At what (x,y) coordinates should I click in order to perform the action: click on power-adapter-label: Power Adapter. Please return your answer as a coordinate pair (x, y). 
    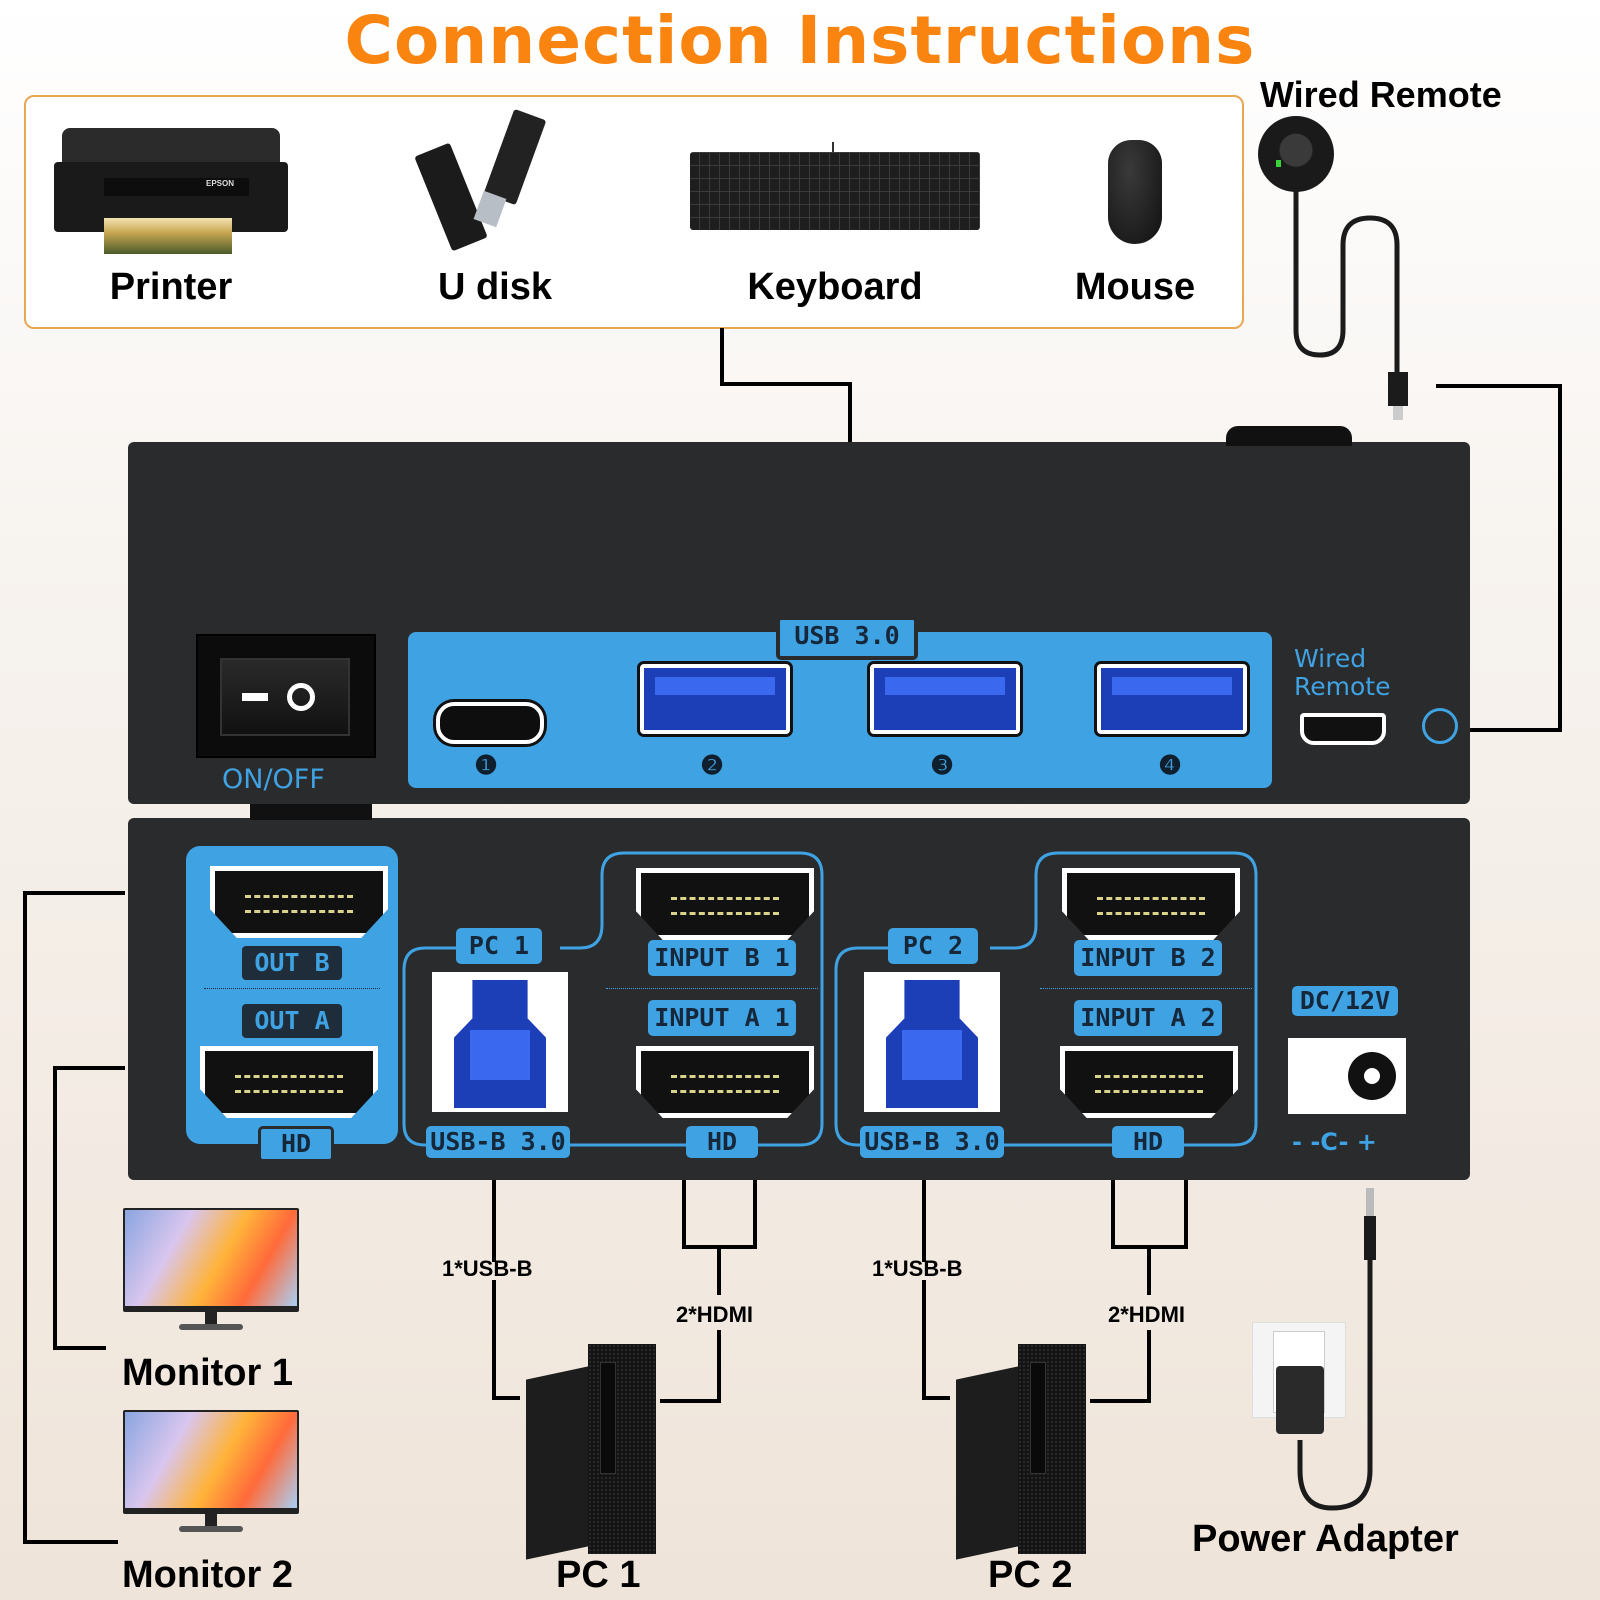
    Looking at the image, I should click on (1325, 1539).